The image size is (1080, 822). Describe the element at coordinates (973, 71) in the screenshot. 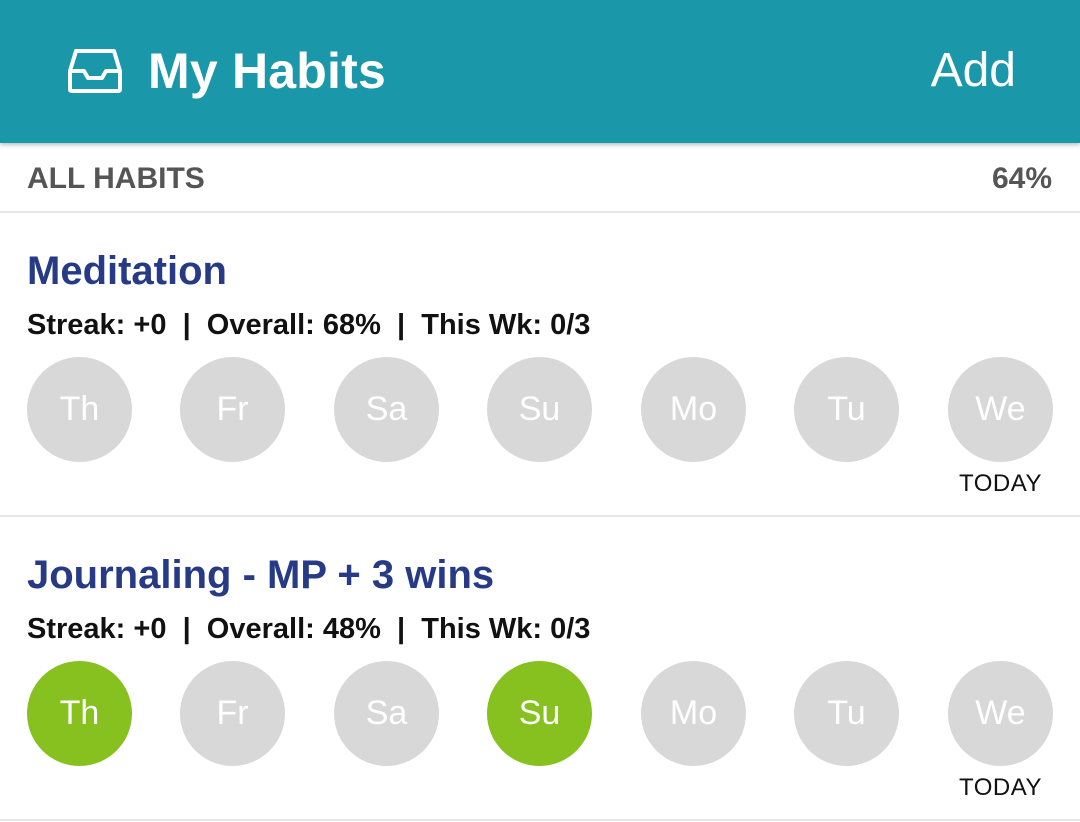

I see `add-habit-button: Add` at that location.